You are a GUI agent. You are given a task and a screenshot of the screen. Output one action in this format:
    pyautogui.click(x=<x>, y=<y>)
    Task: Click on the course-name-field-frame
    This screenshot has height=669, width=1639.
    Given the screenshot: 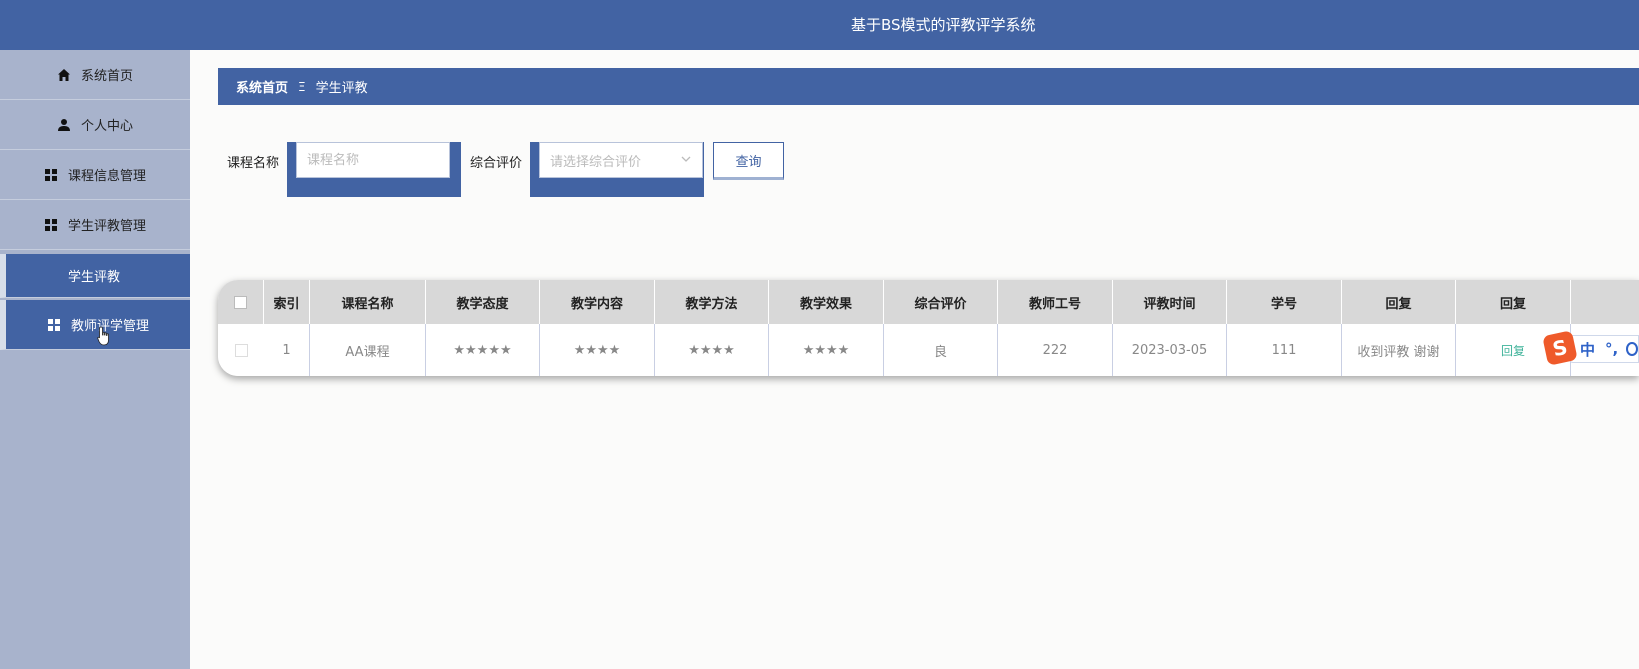 What is the action you would take?
    pyautogui.click(x=374, y=169)
    